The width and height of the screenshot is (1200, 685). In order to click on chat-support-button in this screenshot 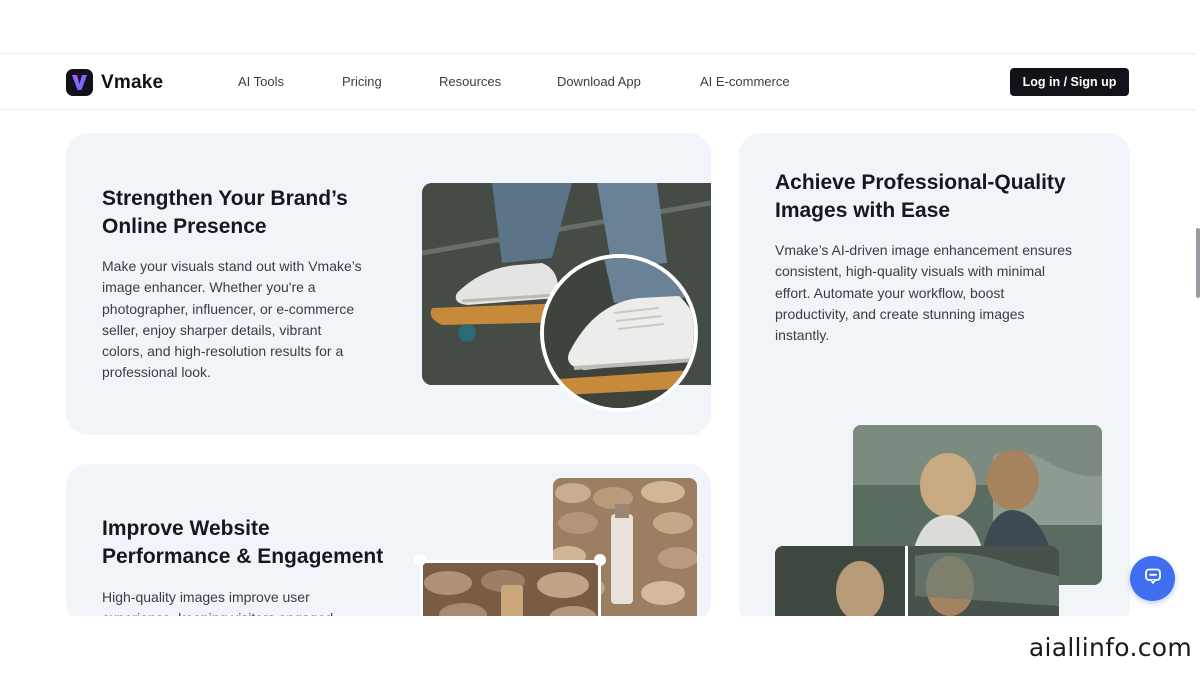, I will do `click(1152, 578)`.